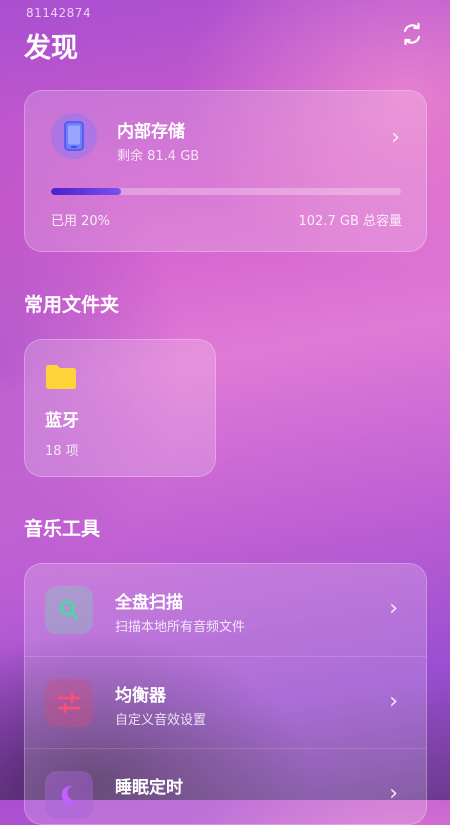 The width and height of the screenshot is (450, 825). I want to click on tool-title: 全盘扫描, so click(149, 603).